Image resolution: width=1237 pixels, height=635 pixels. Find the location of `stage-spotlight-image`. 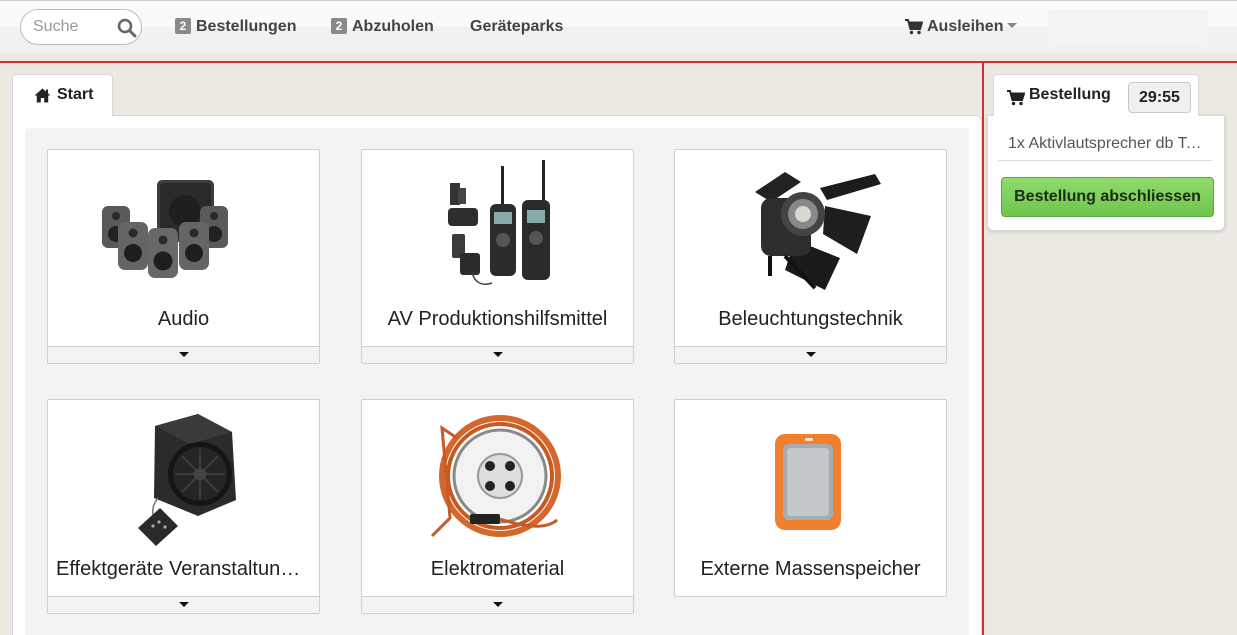

stage-spotlight-image is located at coordinates (818, 231).